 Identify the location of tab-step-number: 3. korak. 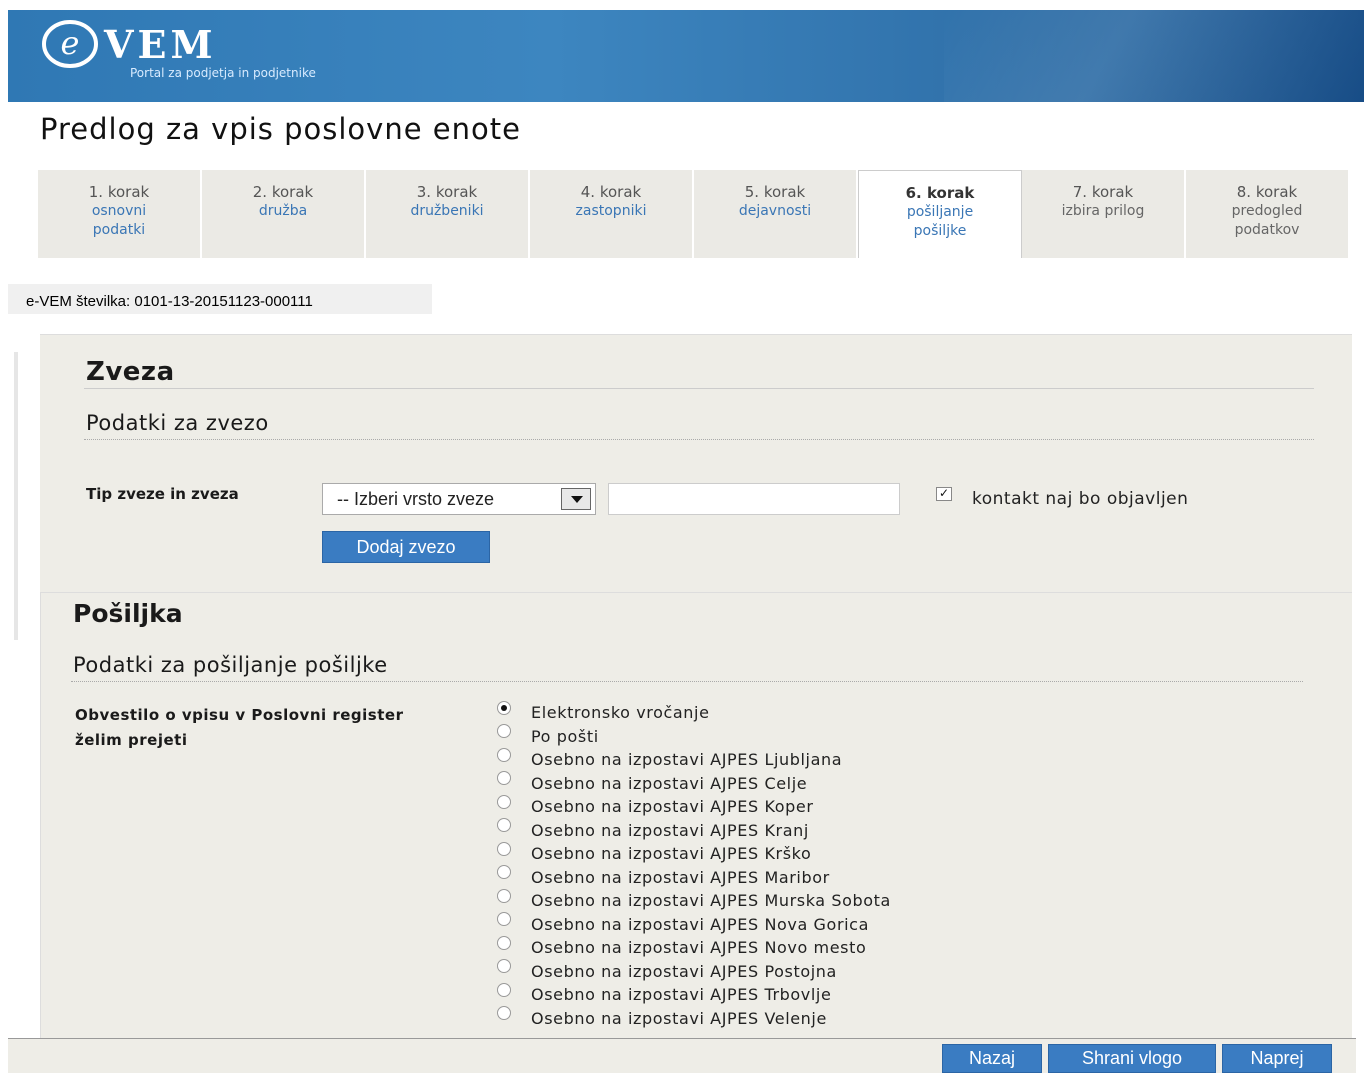
(447, 192).